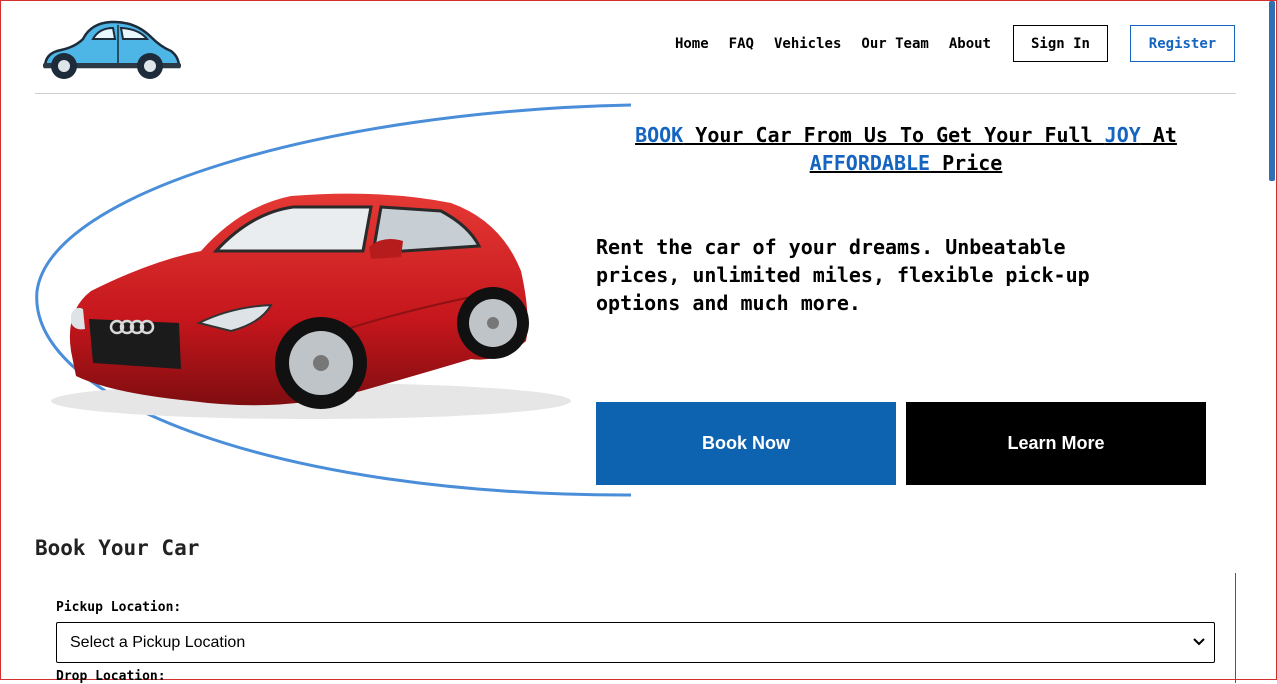  What do you see at coordinates (746, 443) in the screenshot?
I see `book-now-button: Book Now` at bounding box center [746, 443].